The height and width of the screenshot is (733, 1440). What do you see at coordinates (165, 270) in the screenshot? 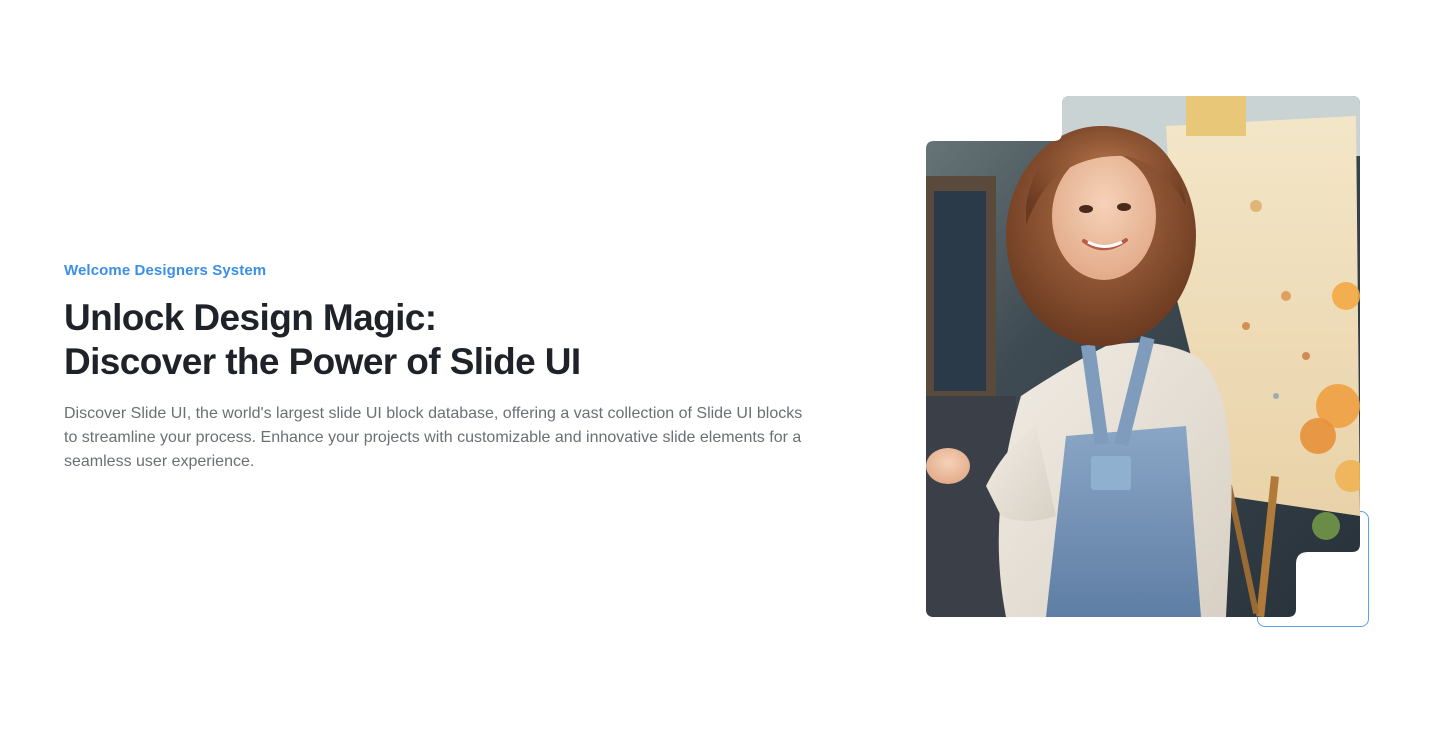
I see `hero-eyebrow: Welcome Designers System` at bounding box center [165, 270].